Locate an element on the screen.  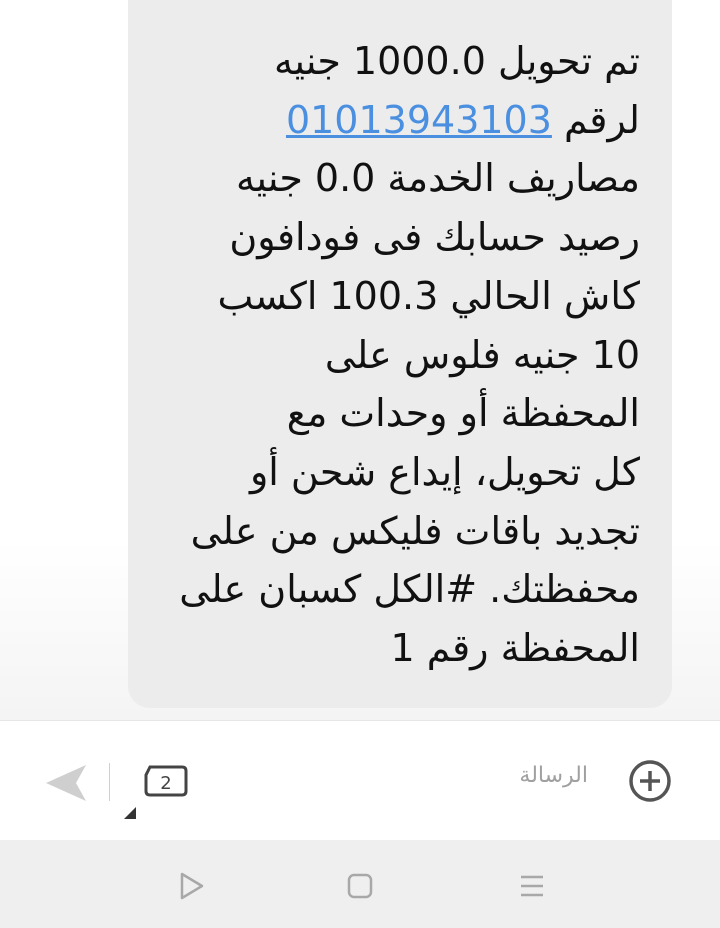
send-icon is located at coordinates (66, 783).